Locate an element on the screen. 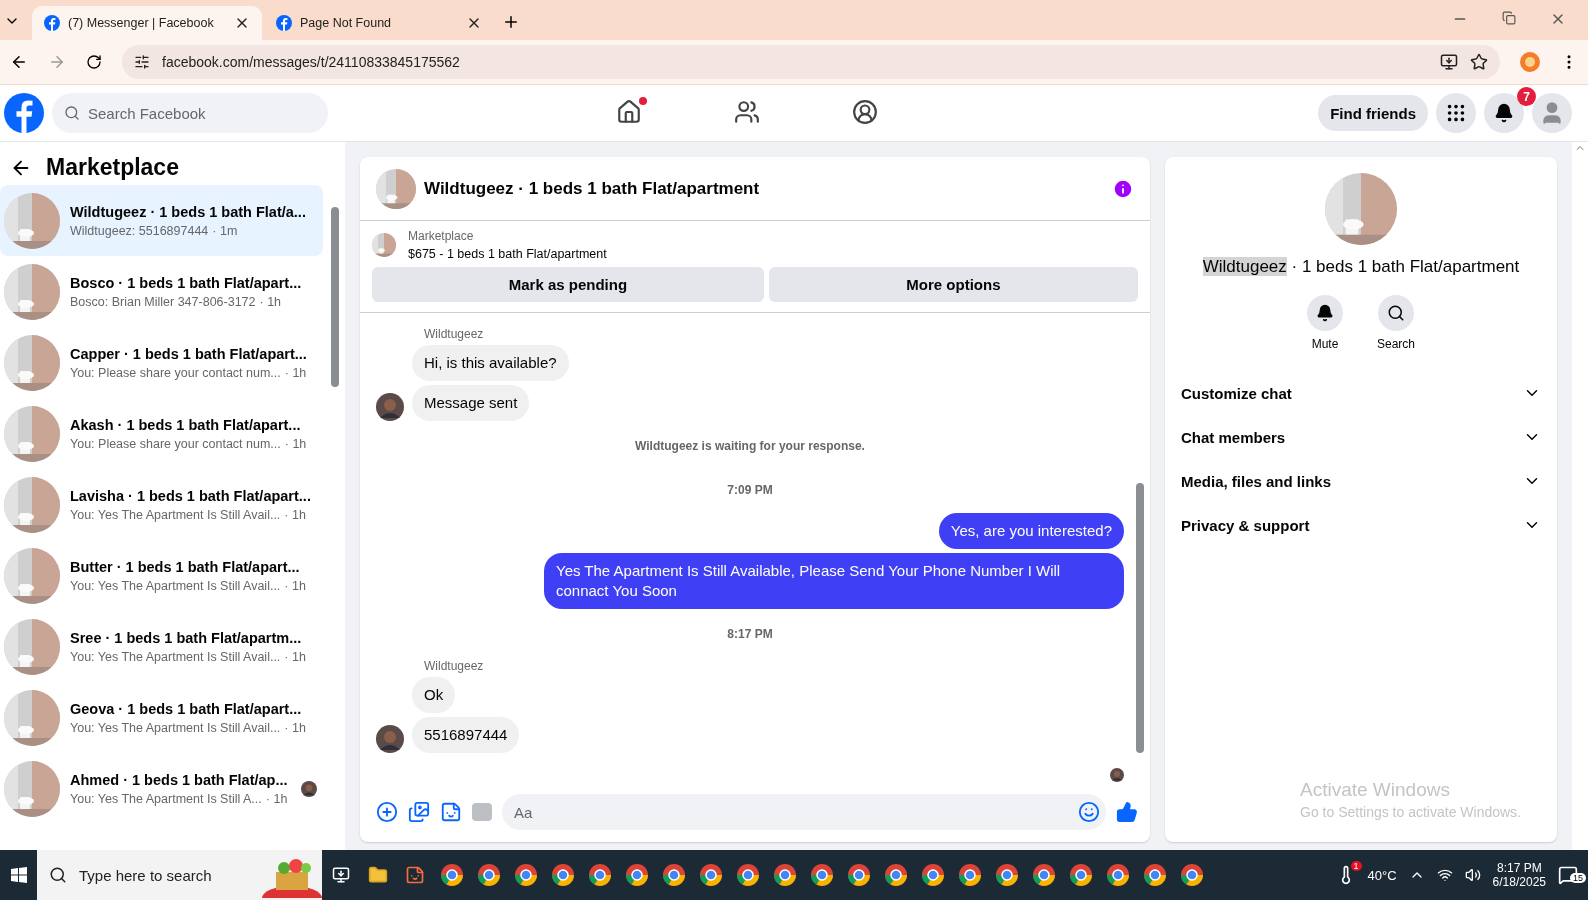  back-icon is located at coordinates (19, 62).